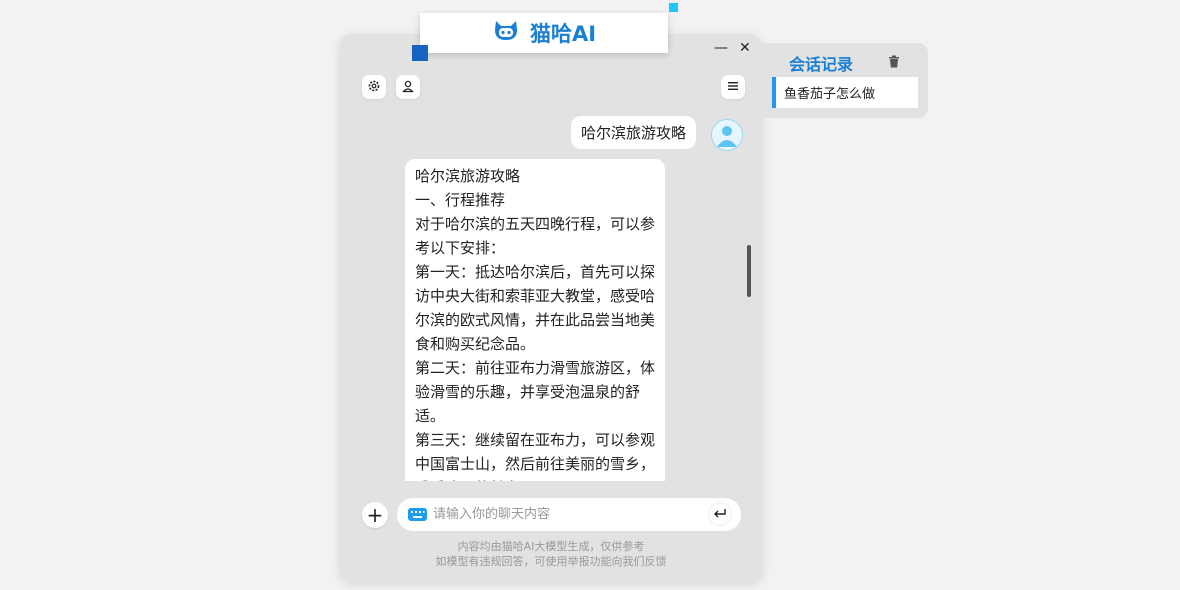 The height and width of the screenshot is (590, 1180). What do you see at coordinates (845, 92) in the screenshot?
I see `history-item: 鱼香茄子怎么做` at bounding box center [845, 92].